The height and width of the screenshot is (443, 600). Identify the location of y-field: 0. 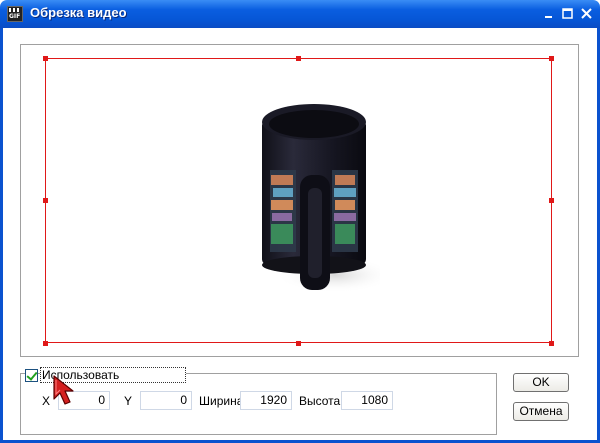
(166, 400).